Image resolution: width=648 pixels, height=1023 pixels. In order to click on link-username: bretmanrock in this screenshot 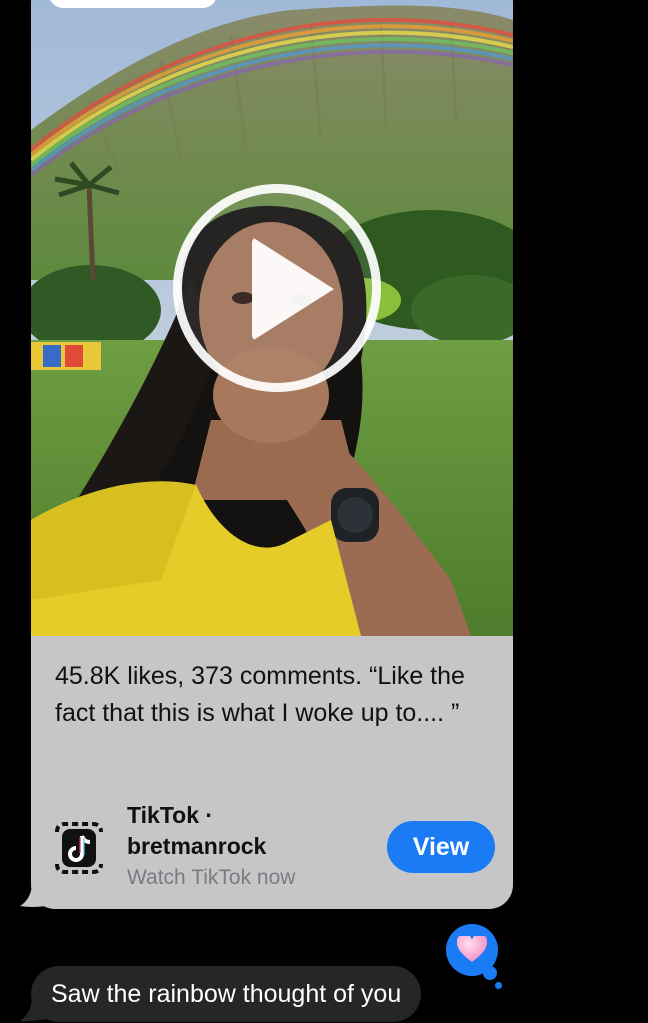, I will do `click(197, 846)`.